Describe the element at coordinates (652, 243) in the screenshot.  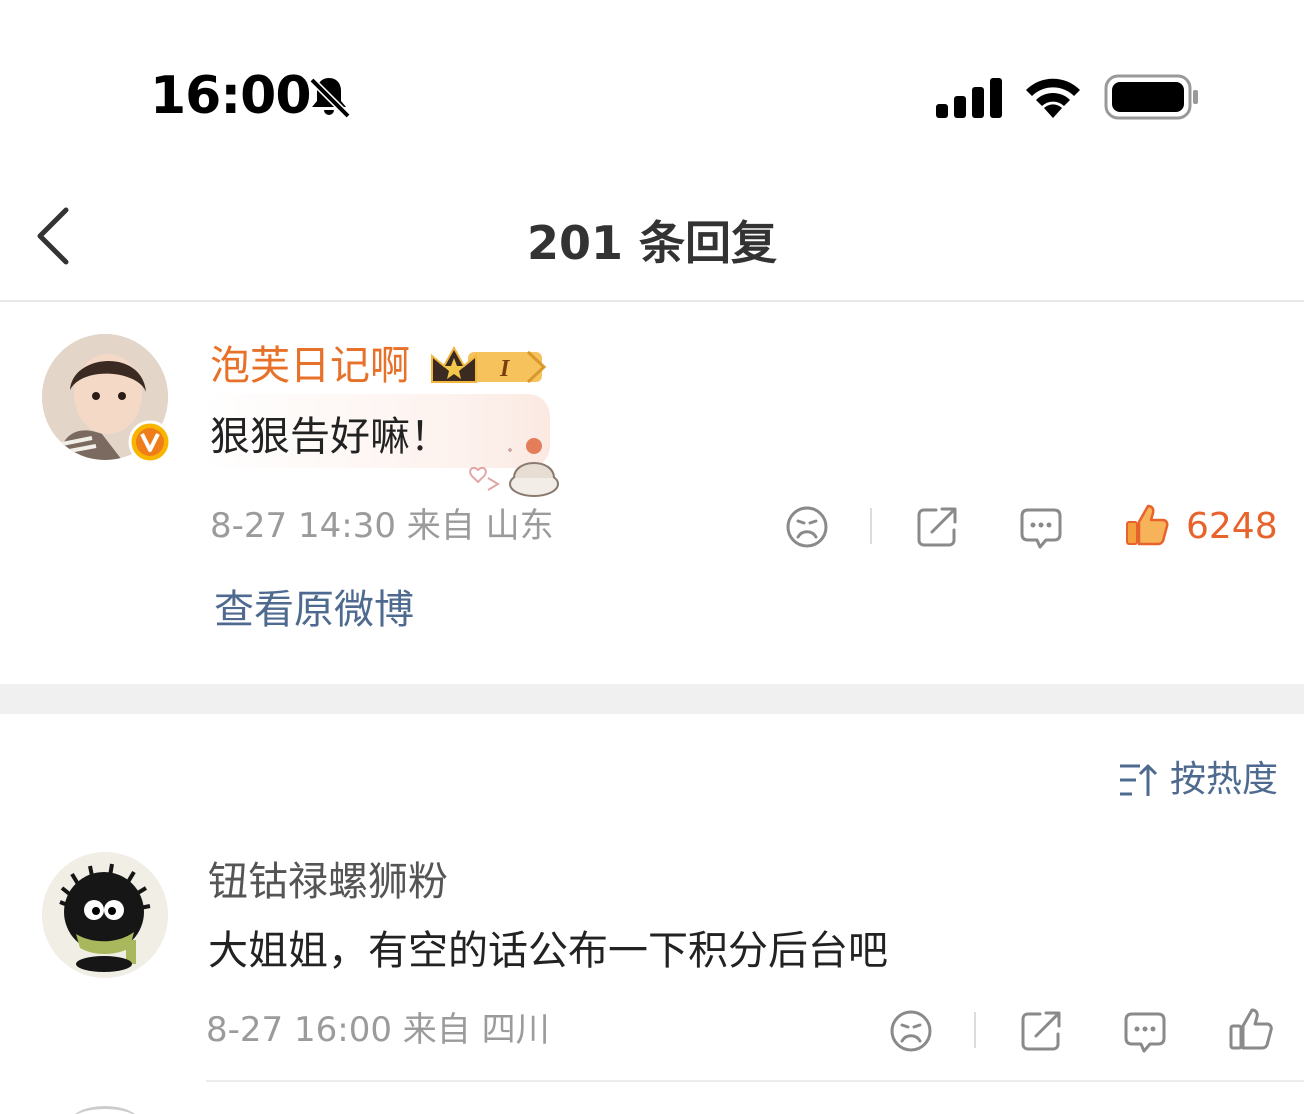
I see `page-title: 201 条回复` at that location.